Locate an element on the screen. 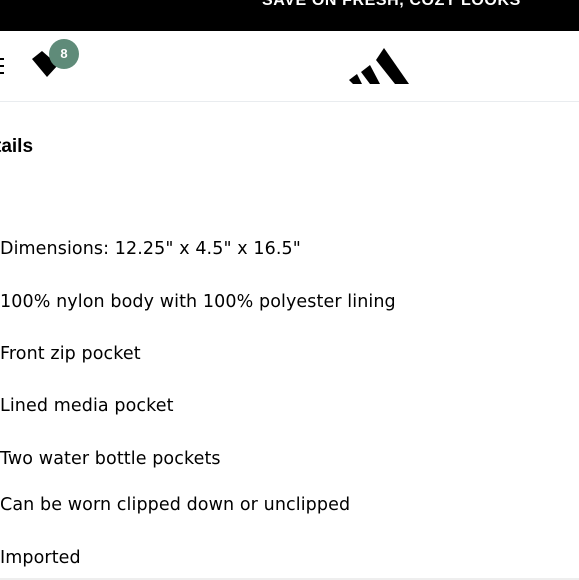 The height and width of the screenshot is (580, 579). wishlist-button: 8 is located at coordinates (57, 62).